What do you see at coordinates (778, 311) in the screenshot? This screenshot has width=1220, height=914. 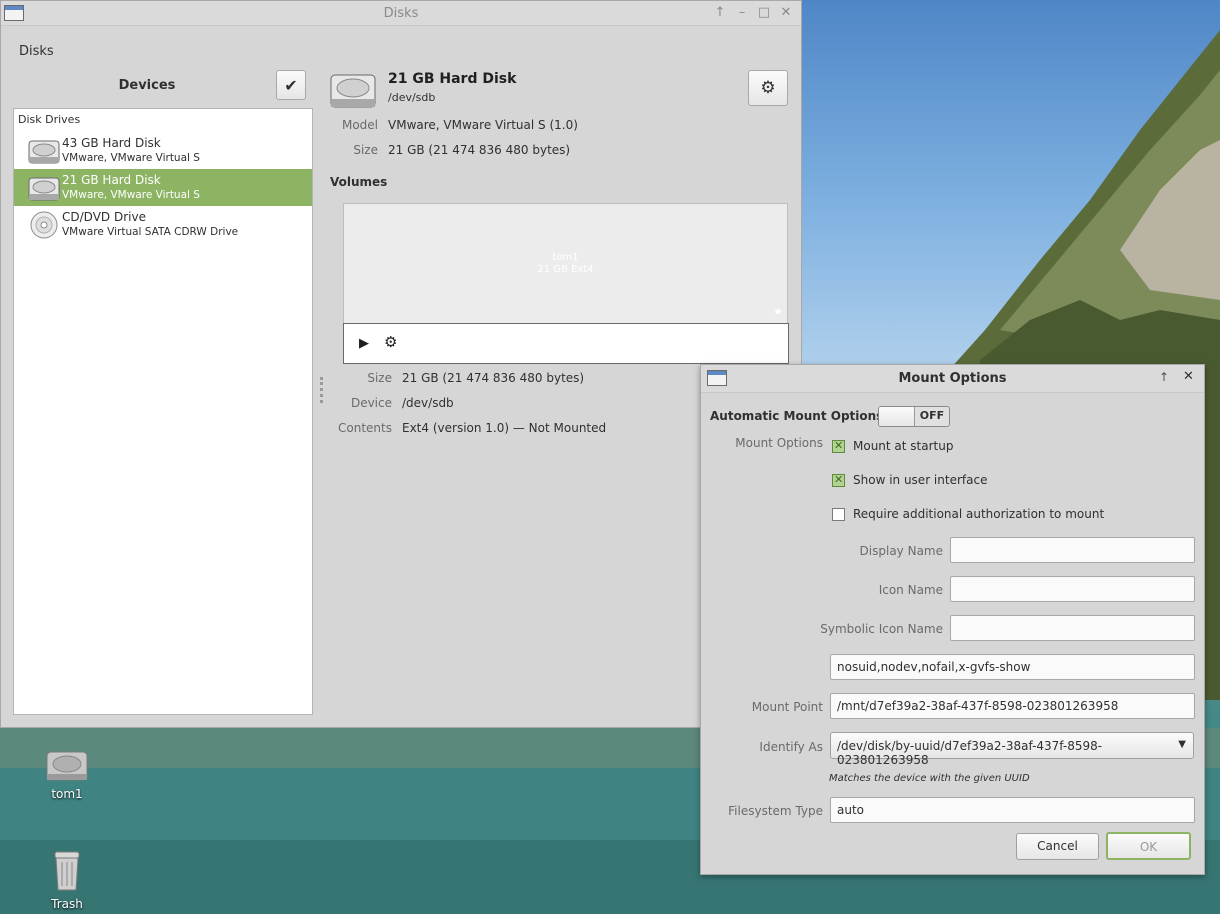 I see `star-icon: ★` at bounding box center [778, 311].